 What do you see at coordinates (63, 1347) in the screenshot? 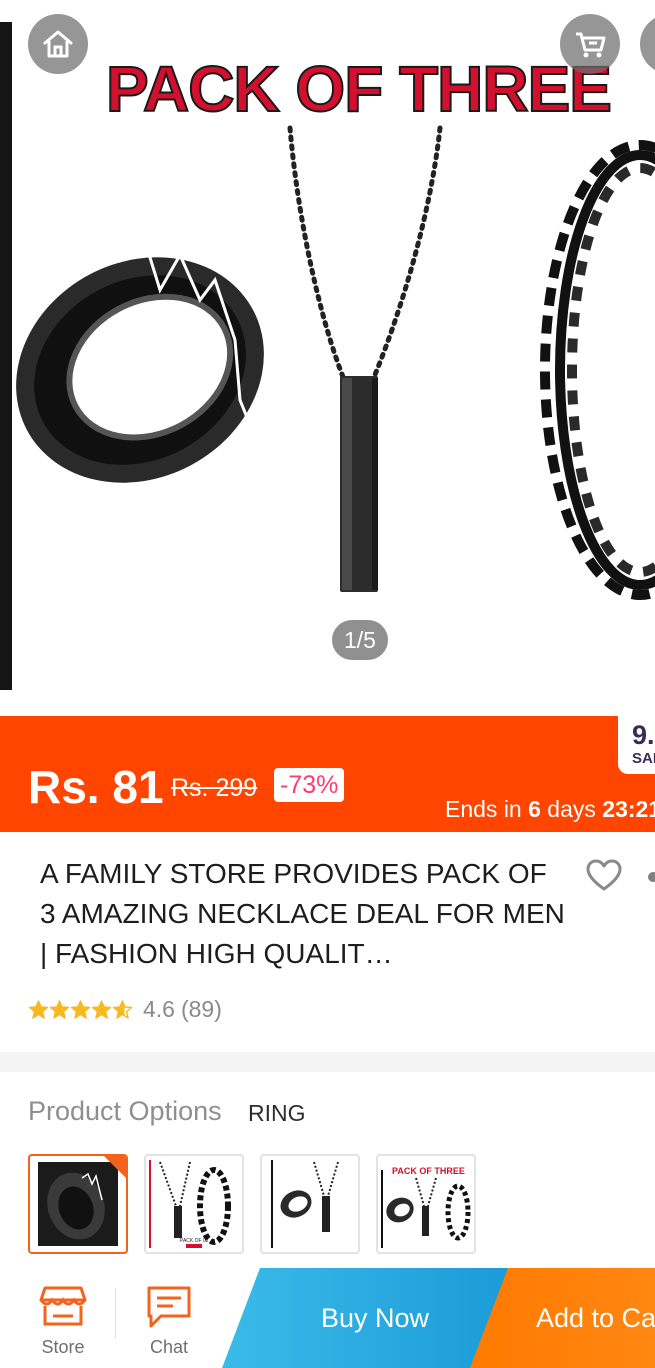
I see `store-label: Store` at bounding box center [63, 1347].